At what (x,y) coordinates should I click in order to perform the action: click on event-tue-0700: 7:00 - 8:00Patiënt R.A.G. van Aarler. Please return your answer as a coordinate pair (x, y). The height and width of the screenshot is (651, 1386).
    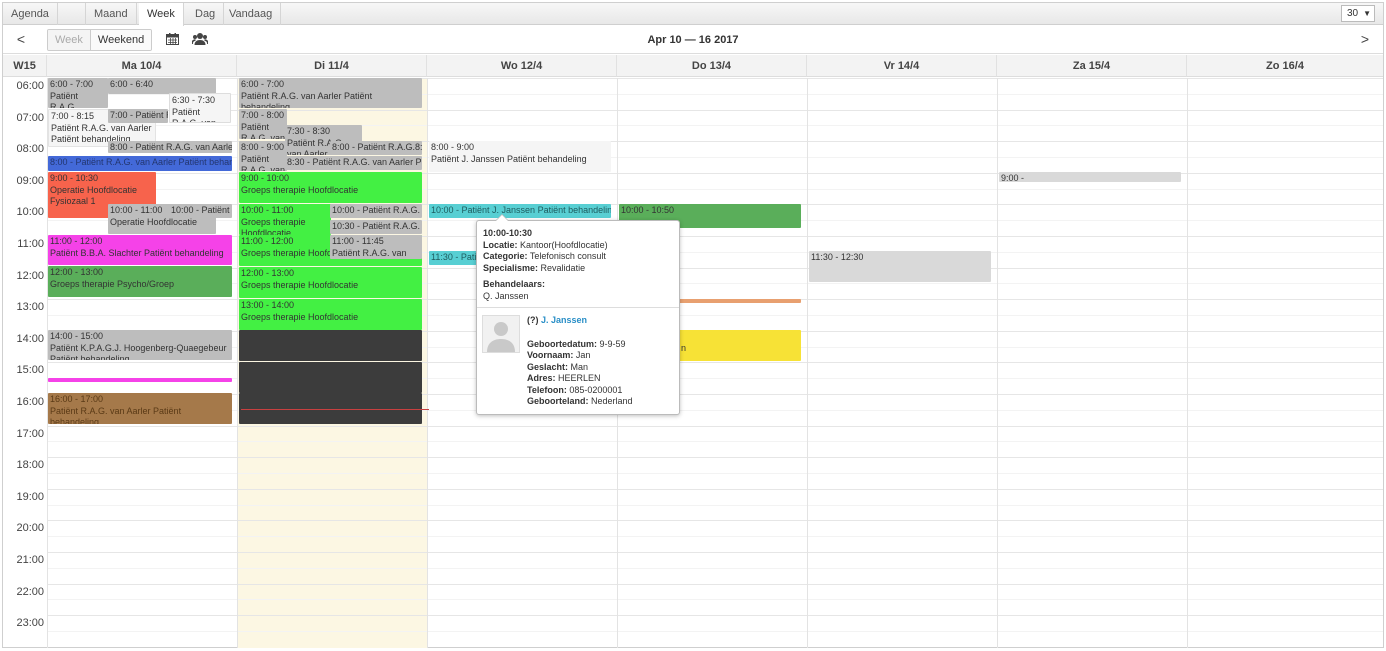
    Looking at the image, I should click on (263, 124).